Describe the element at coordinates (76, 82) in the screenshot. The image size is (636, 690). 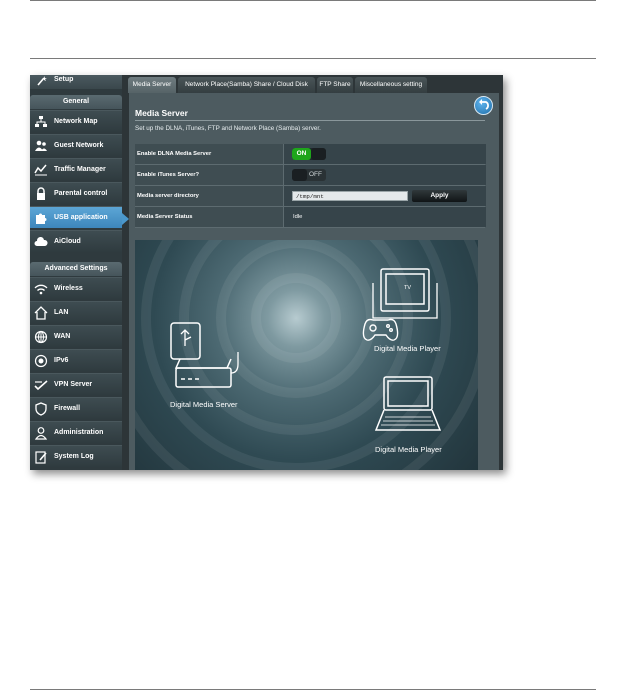
I see `sidebar-item-setup: Setup` at that location.